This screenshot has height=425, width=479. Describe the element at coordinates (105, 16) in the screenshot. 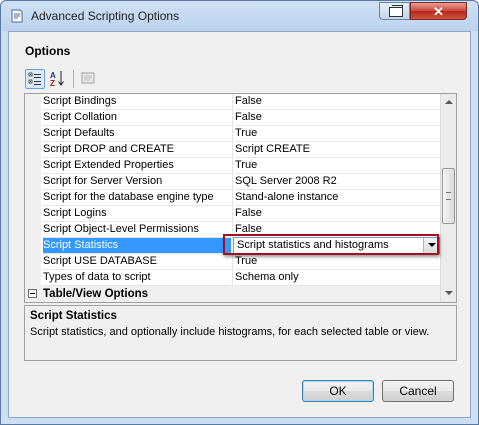

I see `window-title: Advanced Scripting Options` at that location.